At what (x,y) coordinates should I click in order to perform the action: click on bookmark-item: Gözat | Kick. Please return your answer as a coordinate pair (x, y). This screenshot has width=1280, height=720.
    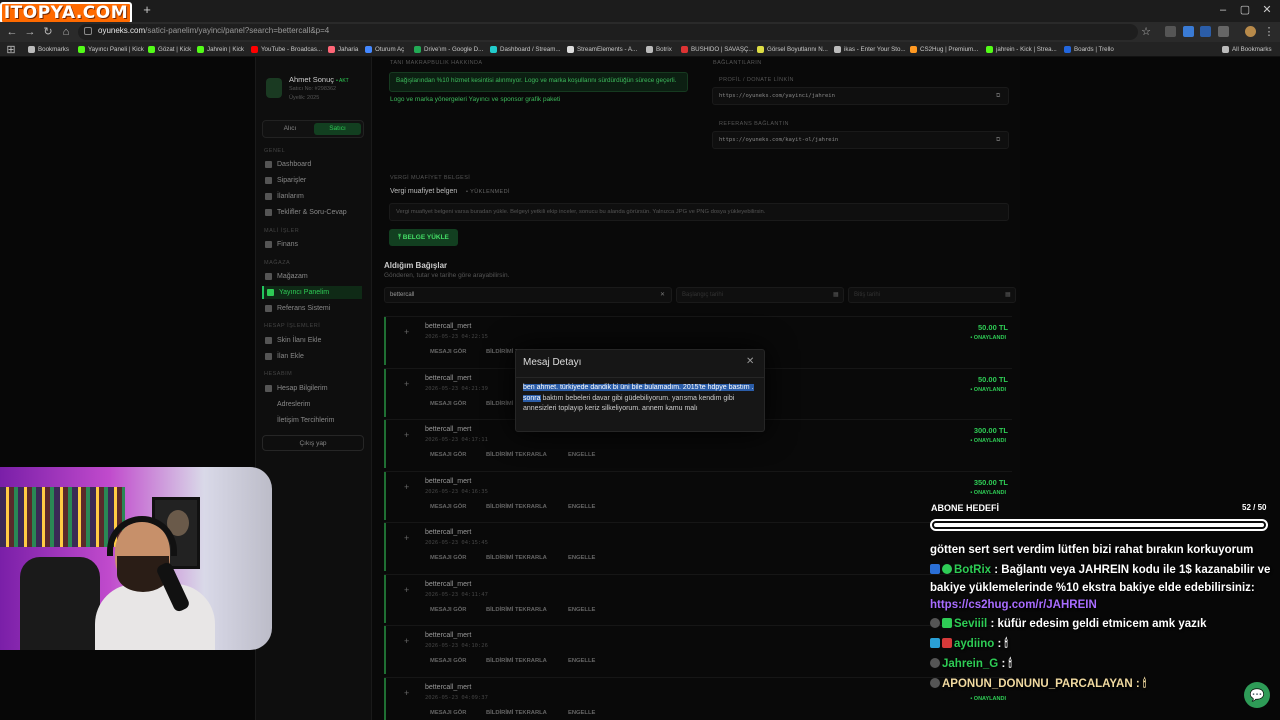
    Looking at the image, I should click on (169, 49).